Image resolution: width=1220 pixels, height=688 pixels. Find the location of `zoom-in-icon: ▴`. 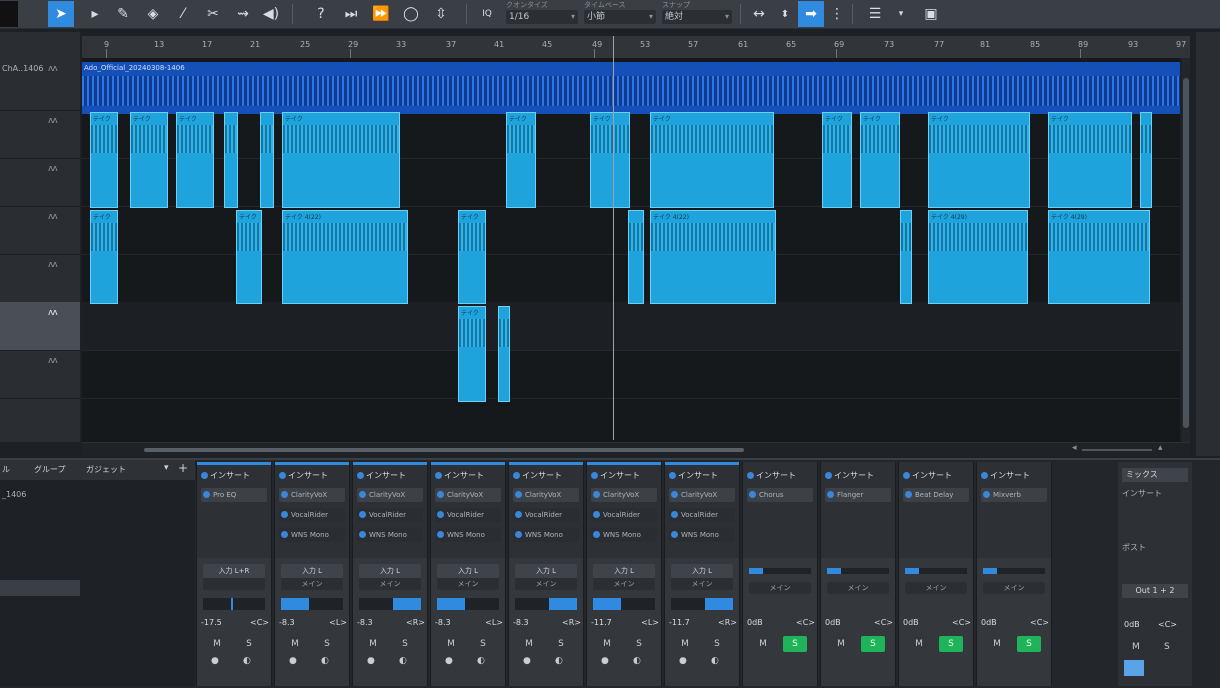

zoom-in-icon: ▴ is located at coordinates (1160, 448).